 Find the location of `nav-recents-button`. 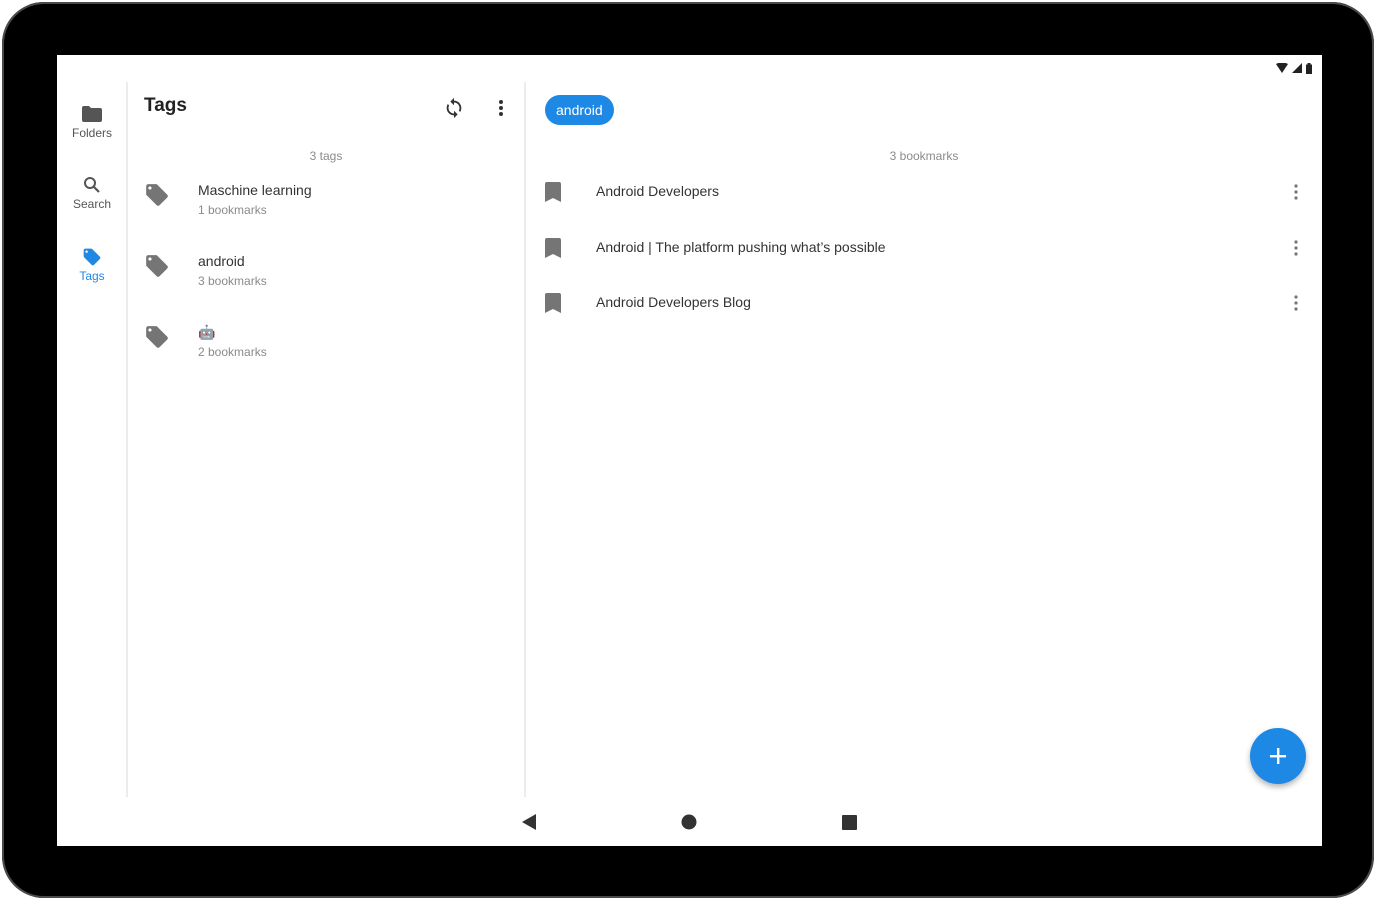

nav-recents-button is located at coordinates (849, 822).